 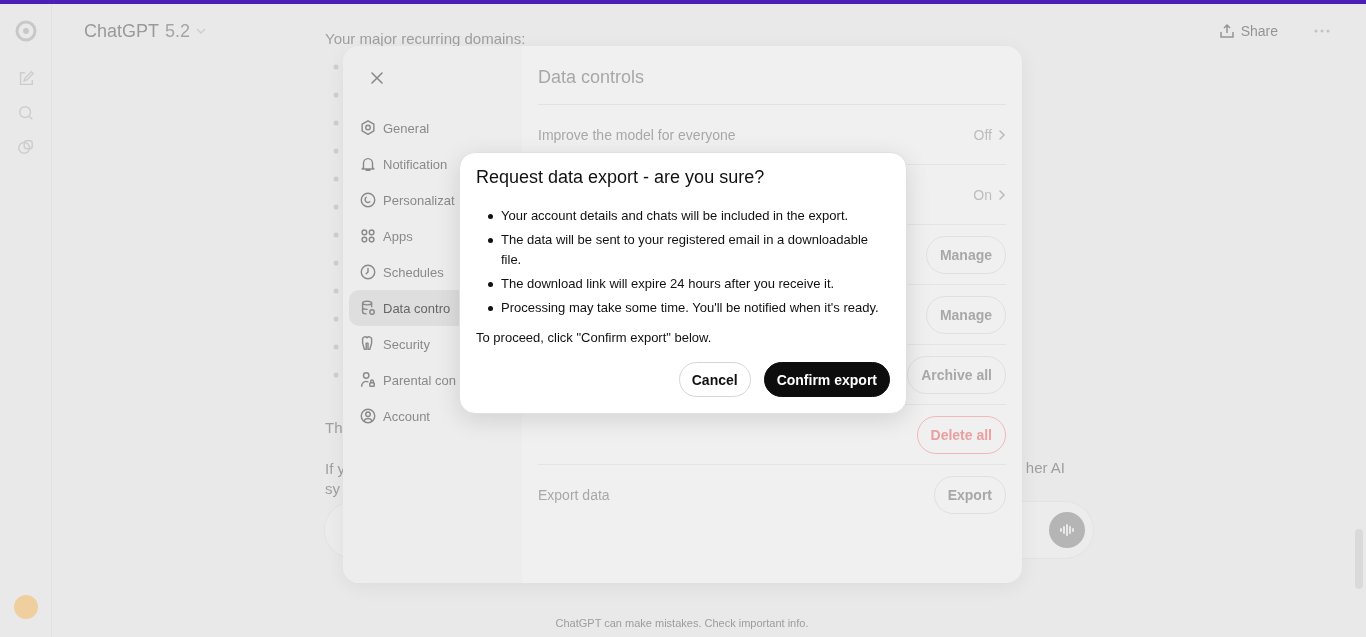 What do you see at coordinates (668, 284) in the screenshot?
I see `dialog-bullet-text: The download link will expire 24 hours after you receive it.` at bounding box center [668, 284].